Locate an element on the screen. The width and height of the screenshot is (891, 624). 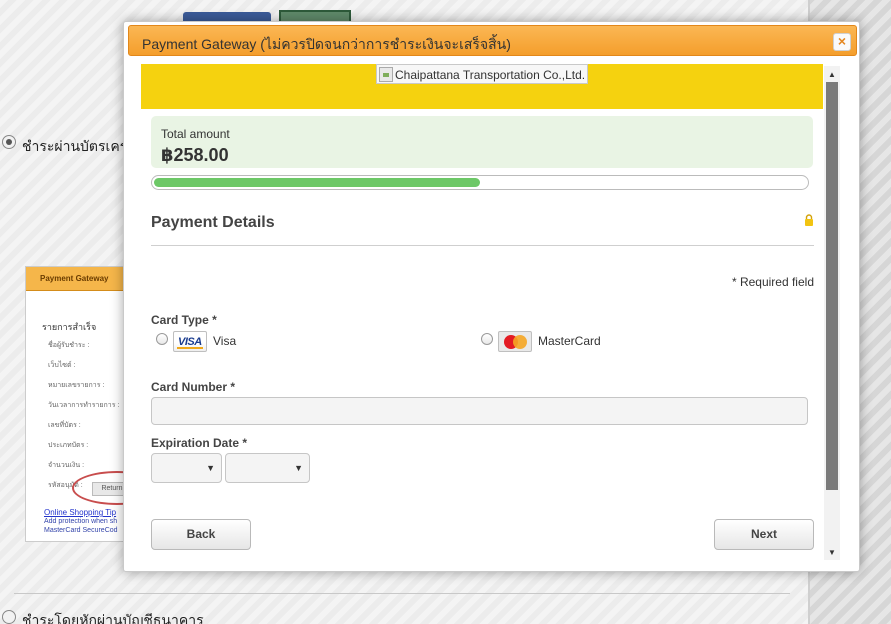
thumbnail-title: รายการสำเร็จ is located at coordinates (69, 327).